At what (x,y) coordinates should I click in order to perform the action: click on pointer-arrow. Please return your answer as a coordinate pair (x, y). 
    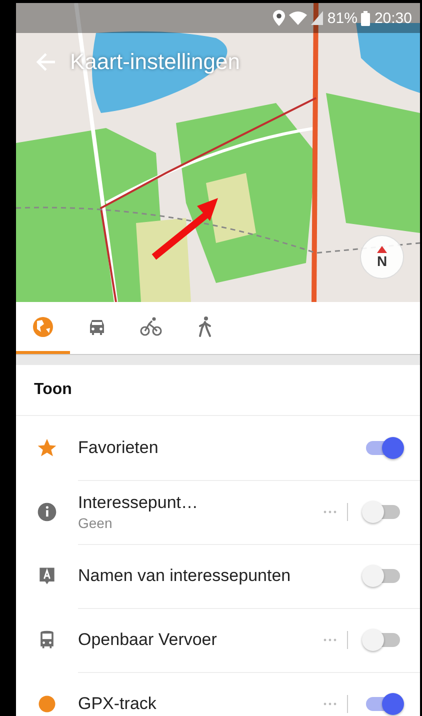
    Looking at the image, I should click on (185, 229).